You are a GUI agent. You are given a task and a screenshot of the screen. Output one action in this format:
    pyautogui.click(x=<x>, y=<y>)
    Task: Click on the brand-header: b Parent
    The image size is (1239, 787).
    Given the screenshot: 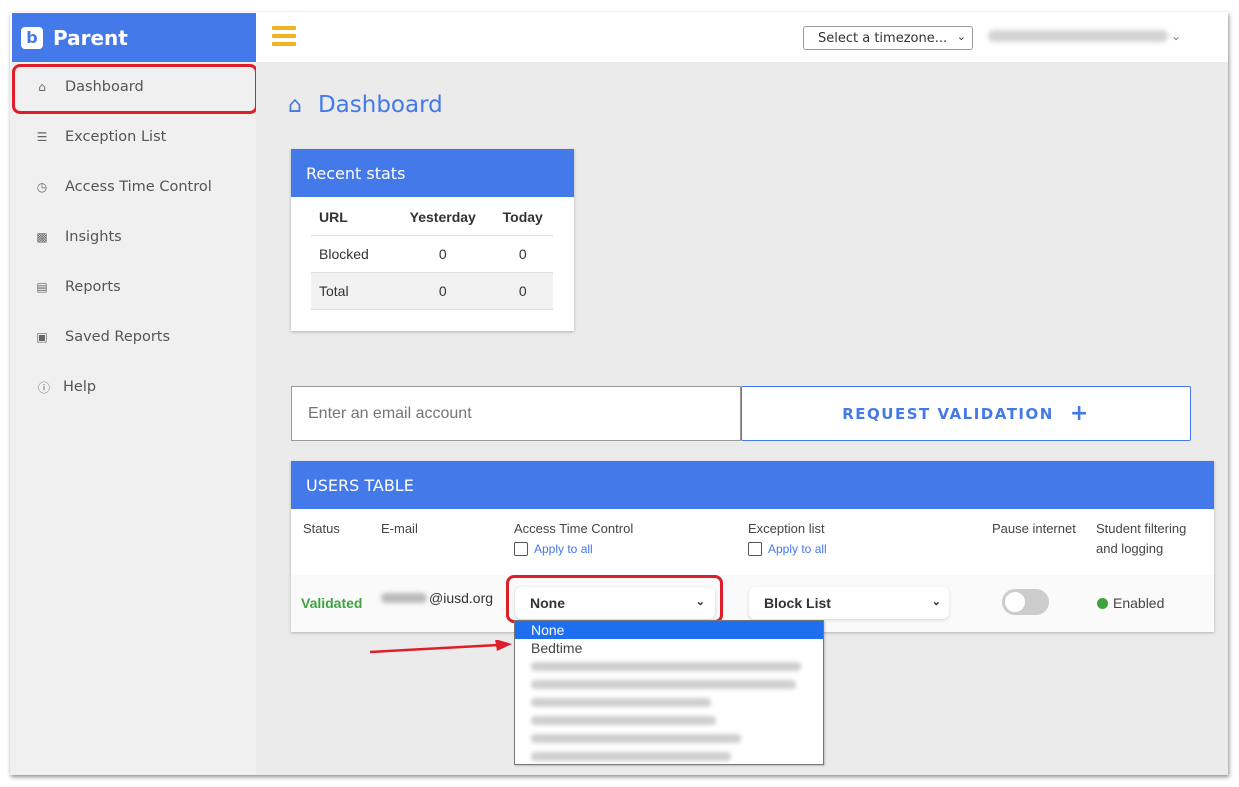 What is the action you would take?
    pyautogui.click(x=134, y=37)
    